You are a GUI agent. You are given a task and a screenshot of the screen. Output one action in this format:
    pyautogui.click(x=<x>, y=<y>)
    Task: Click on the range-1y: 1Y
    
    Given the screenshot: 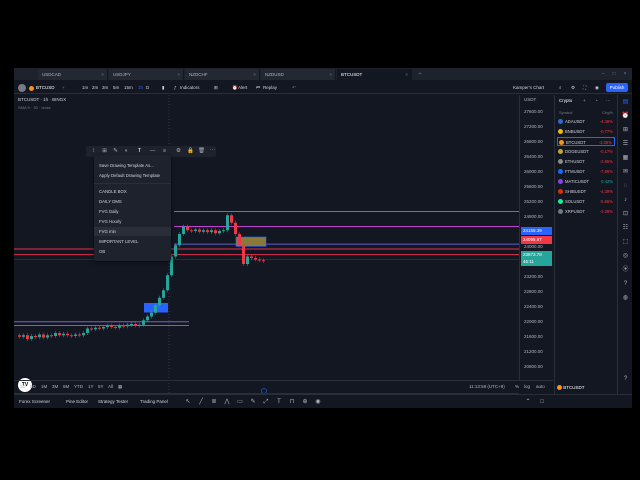 What is the action you would take?
    pyautogui.click(x=91, y=386)
    